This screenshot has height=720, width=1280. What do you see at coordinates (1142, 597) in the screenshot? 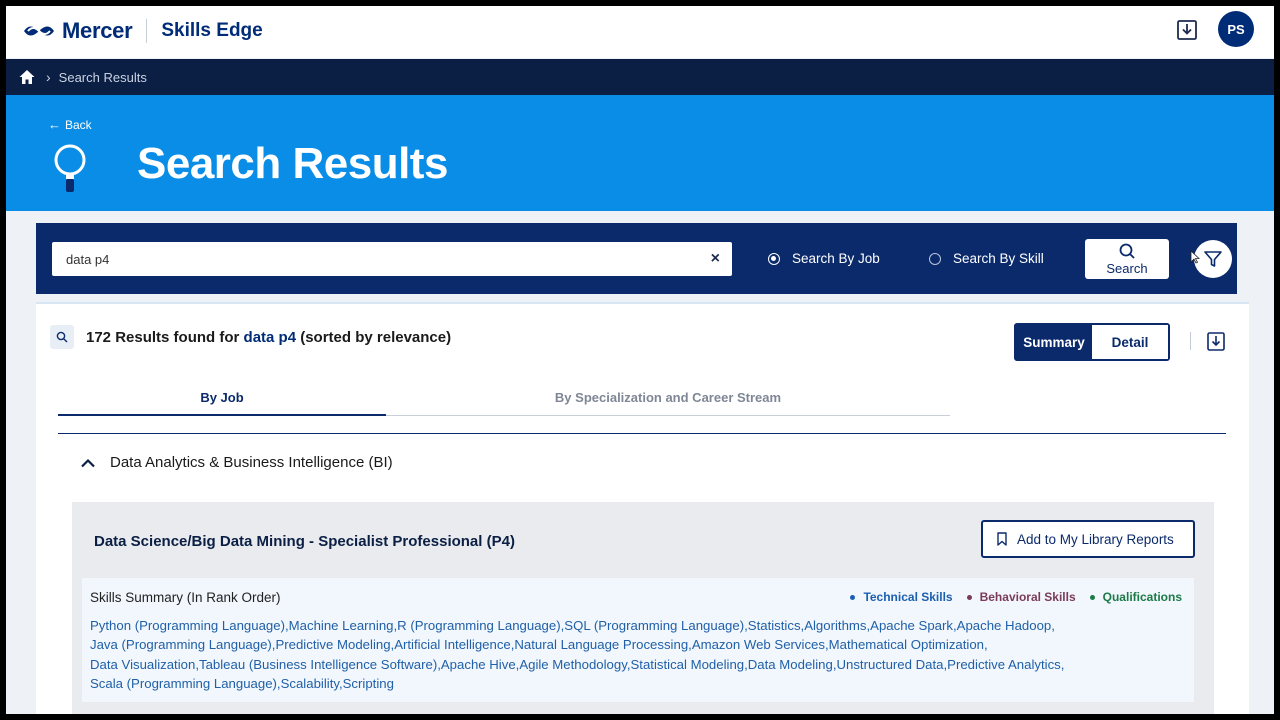
I see `legend-label: Qualifications` at bounding box center [1142, 597].